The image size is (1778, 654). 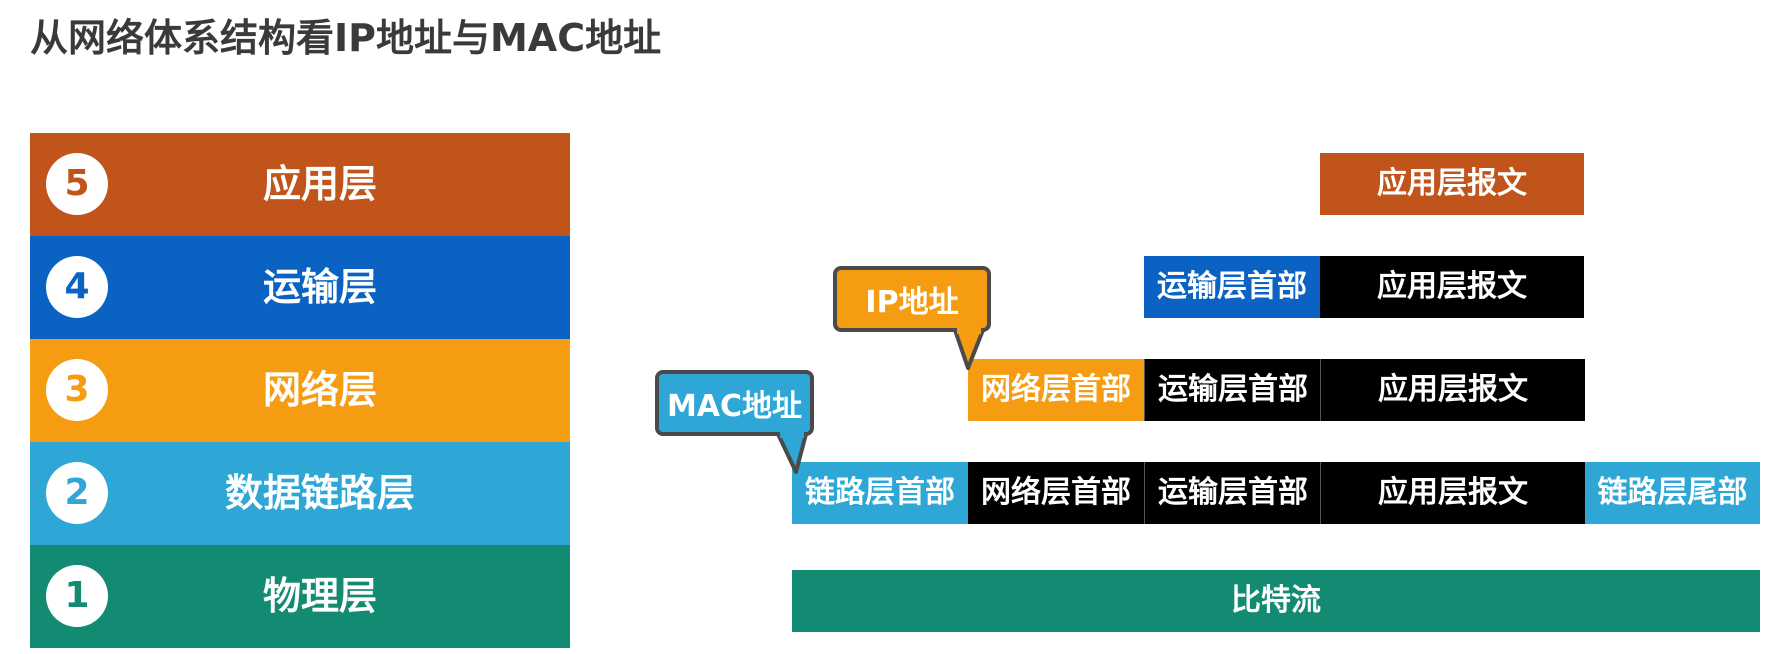 I want to click on pdu-link-trailer: 链路层尾部, so click(x=1672, y=493).